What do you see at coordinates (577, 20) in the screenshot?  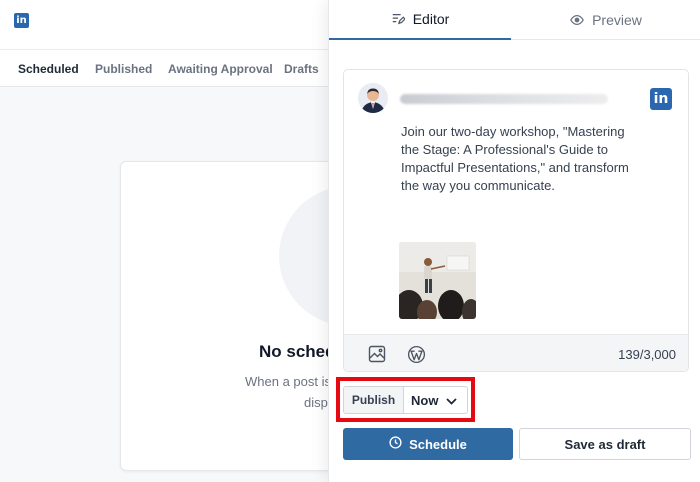 I see `eye-icon` at bounding box center [577, 20].